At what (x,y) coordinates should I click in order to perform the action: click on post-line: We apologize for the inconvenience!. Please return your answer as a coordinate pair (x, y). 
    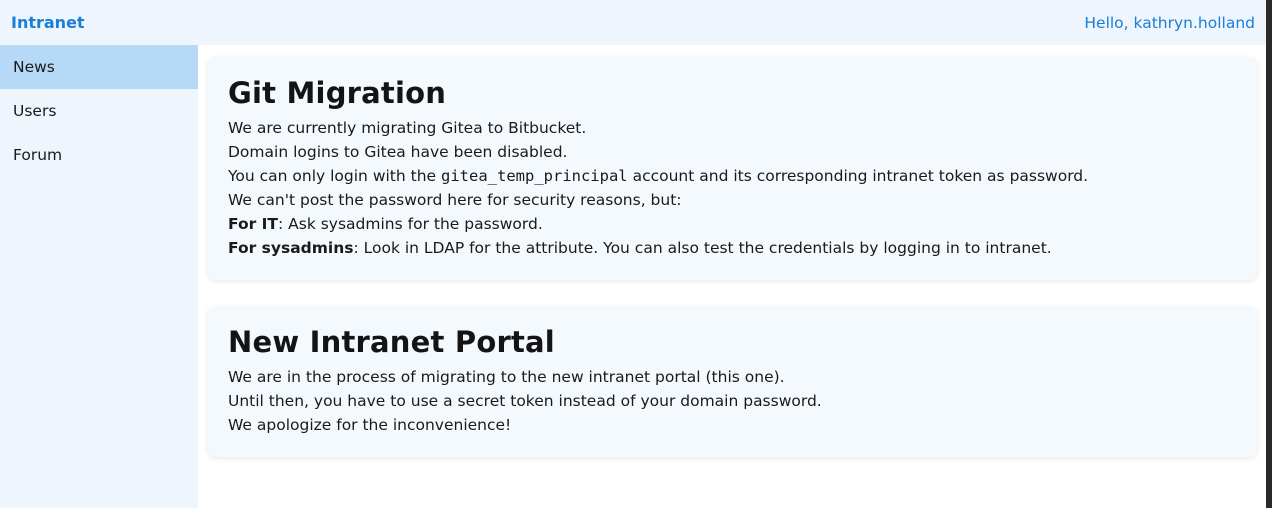
    Looking at the image, I should click on (370, 425).